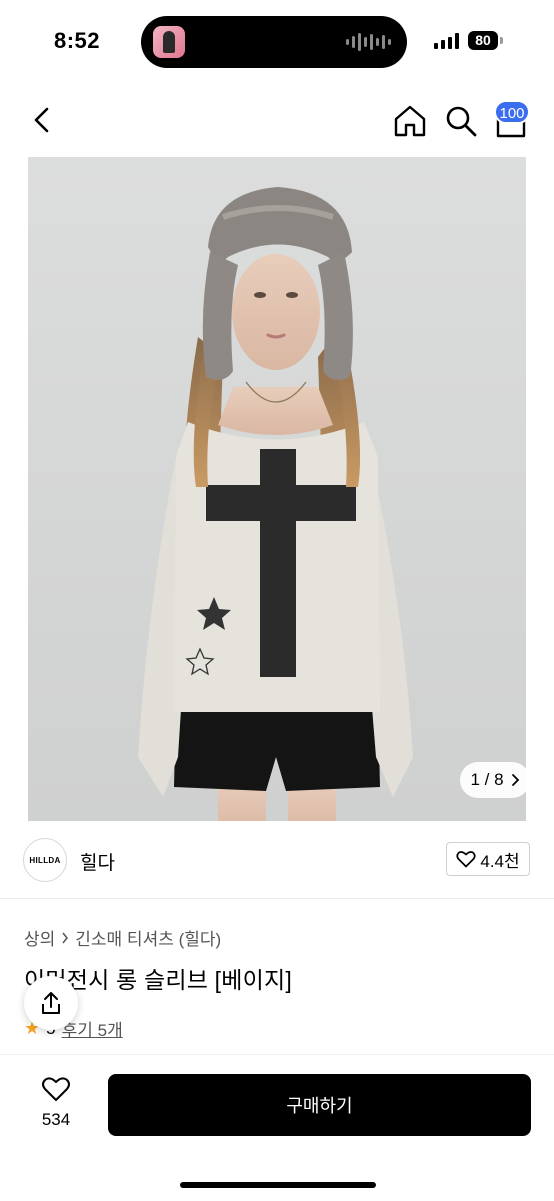 Image resolution: width=554 pixels, height=1201 pixels. Describe the element at coordinates (410, 121) in the screenshot. I see `home-icon` at that location.